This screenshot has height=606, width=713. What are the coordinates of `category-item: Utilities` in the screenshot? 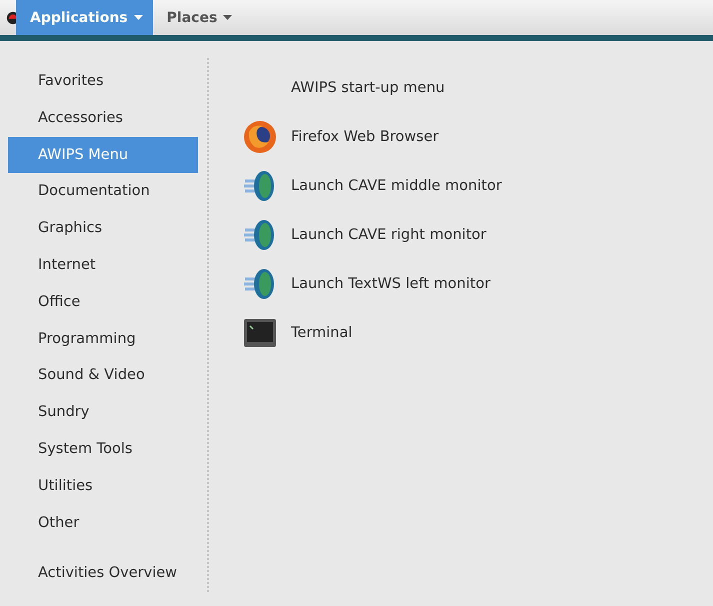 It's located at (103, 486).